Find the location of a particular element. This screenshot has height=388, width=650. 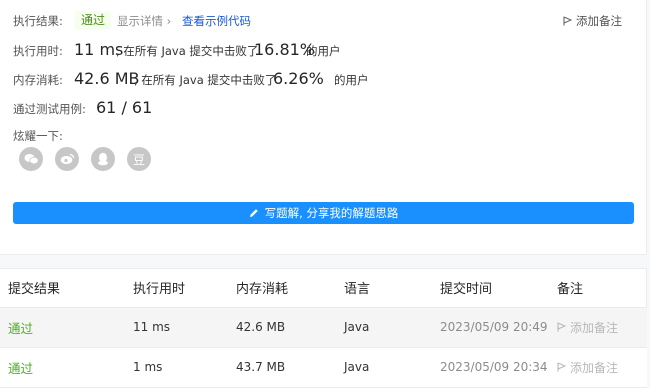

header-note: 备注 is located at coordinates (570, 289).